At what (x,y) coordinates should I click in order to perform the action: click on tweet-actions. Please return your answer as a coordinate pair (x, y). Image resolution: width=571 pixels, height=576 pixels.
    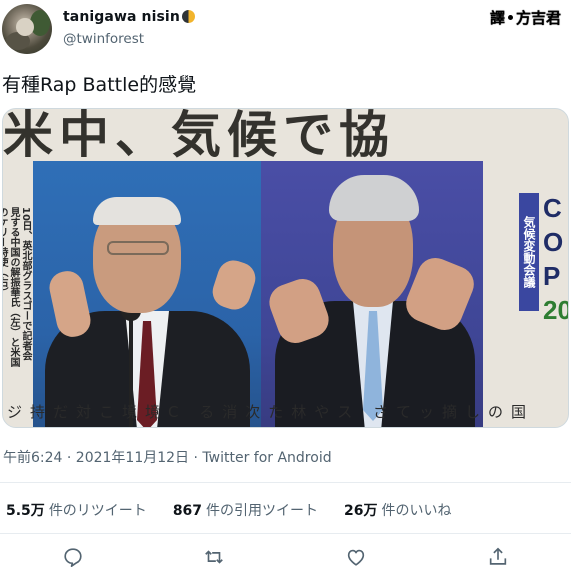
    Looking at the image, I should click on (285, 557).